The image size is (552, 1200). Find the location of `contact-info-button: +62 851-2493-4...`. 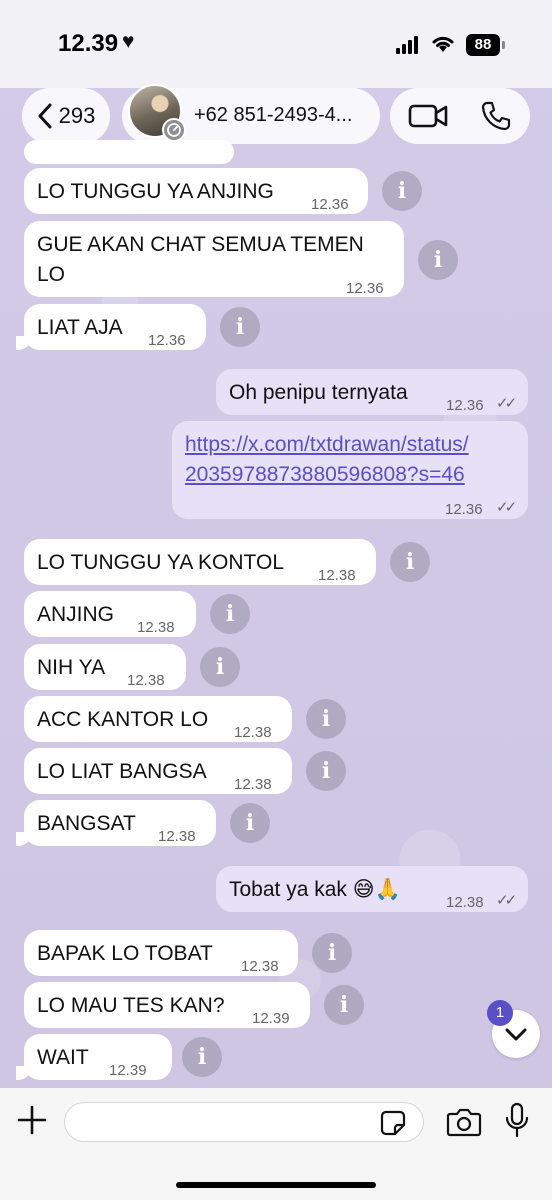

contact-info-button: +62 851-2493-4... is located at coordinates (251, 114).